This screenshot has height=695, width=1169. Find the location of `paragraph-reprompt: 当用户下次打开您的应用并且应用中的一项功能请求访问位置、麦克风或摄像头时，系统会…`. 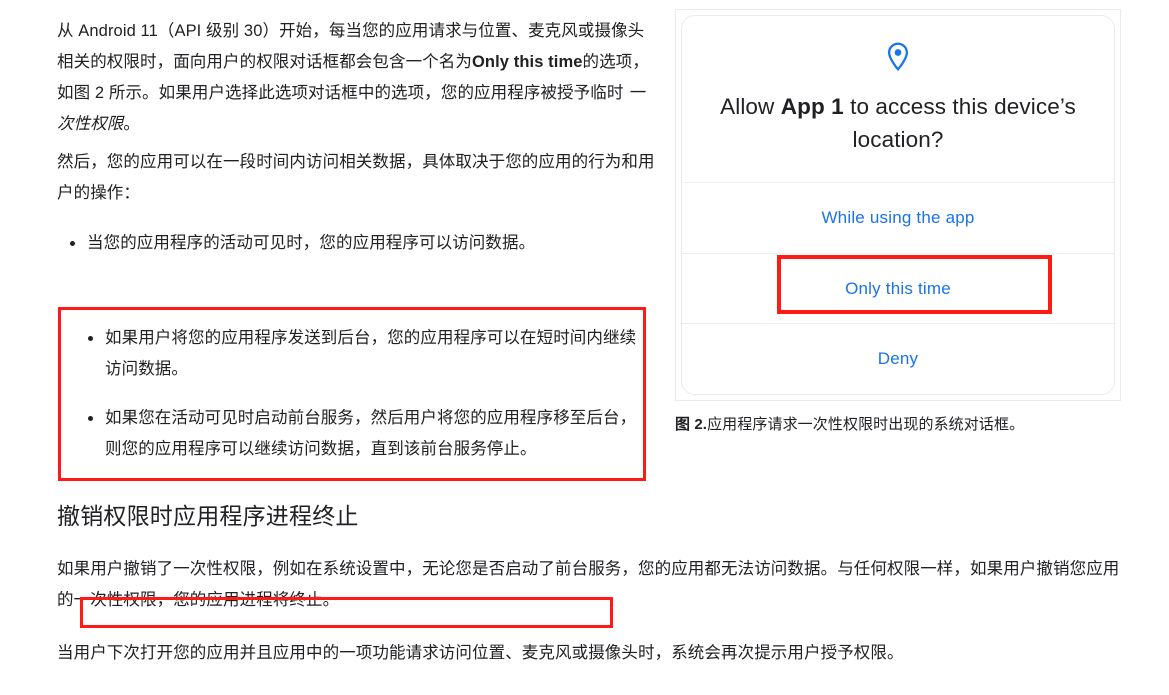

paragraph-reprompt: 当用户下次打开您的应用并且应用中的一项功能请求访问位置、麦克风或摄像头时，系统会… is located at coordinates (480, 653).